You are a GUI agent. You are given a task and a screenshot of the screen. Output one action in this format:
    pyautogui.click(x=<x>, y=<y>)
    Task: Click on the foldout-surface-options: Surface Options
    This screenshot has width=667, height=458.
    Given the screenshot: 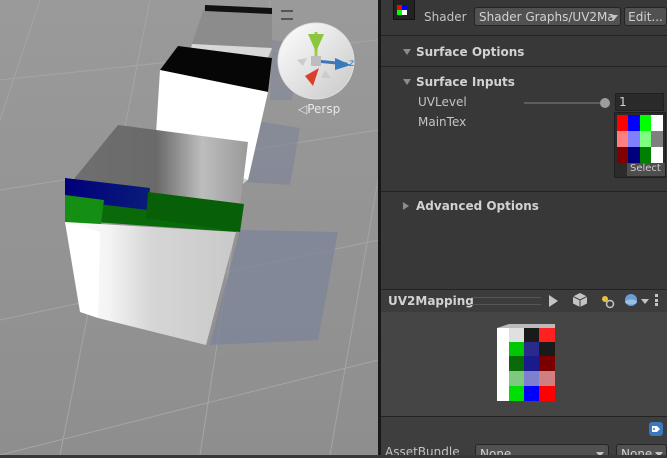 What is the action you would take?
    pyautogui.click(x=524, y=52)
    